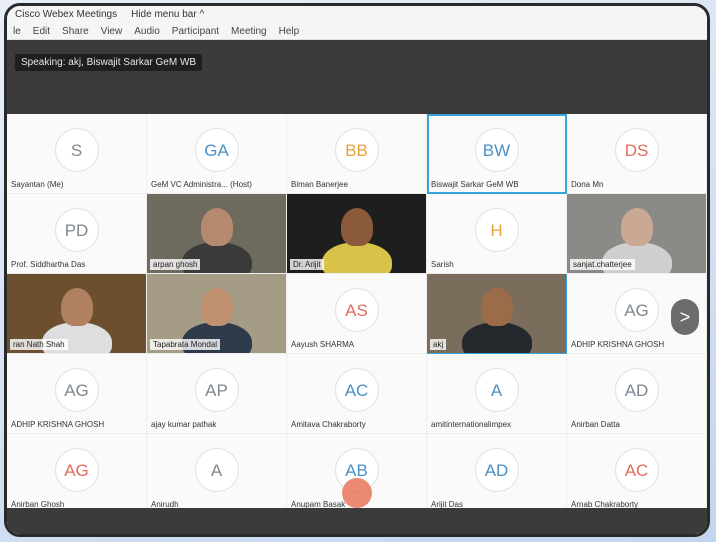 This screenshot has width=716, height=542. I want to click on mouse-cursor-highlight, so click(357, 493).